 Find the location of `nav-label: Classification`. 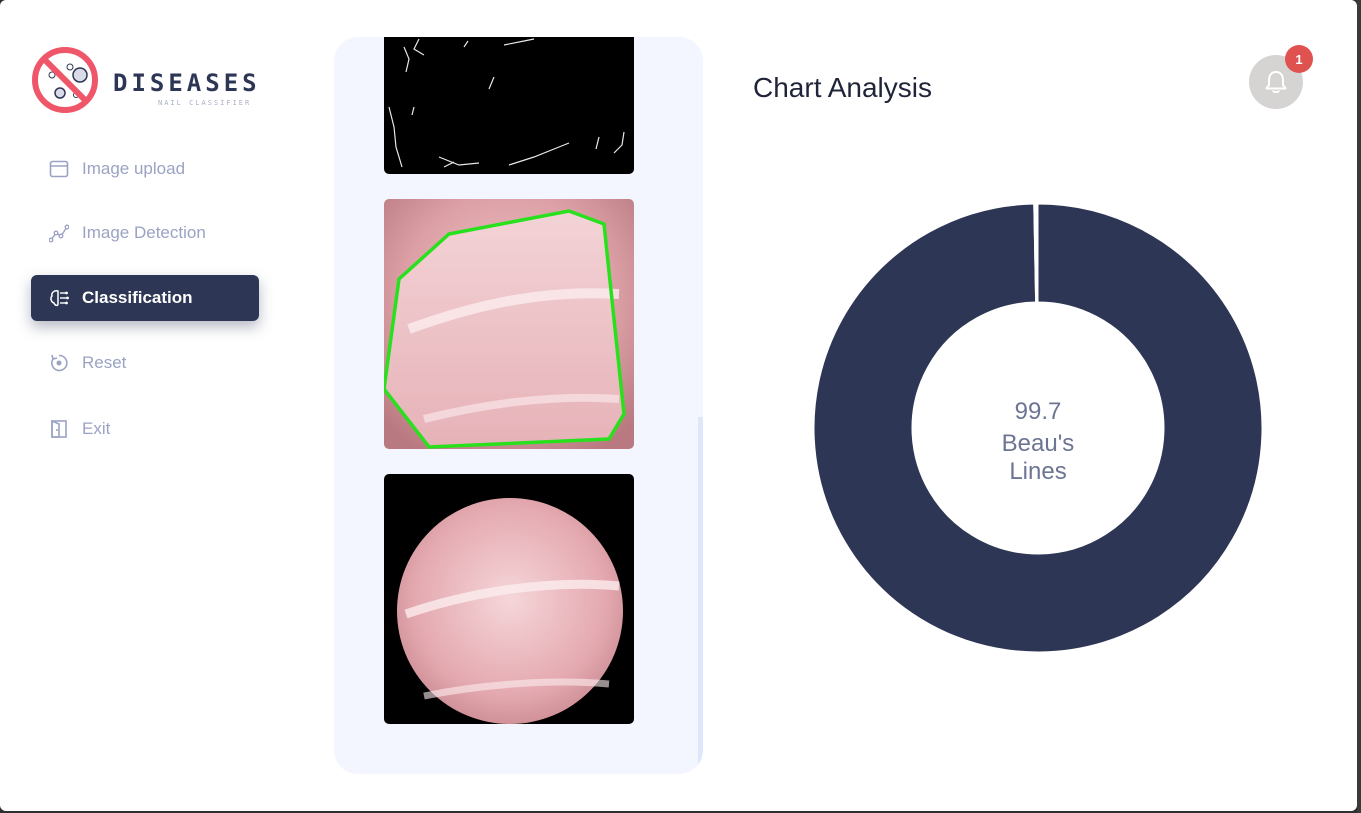

nav-label: Classification is located at coordinates (137, 297).